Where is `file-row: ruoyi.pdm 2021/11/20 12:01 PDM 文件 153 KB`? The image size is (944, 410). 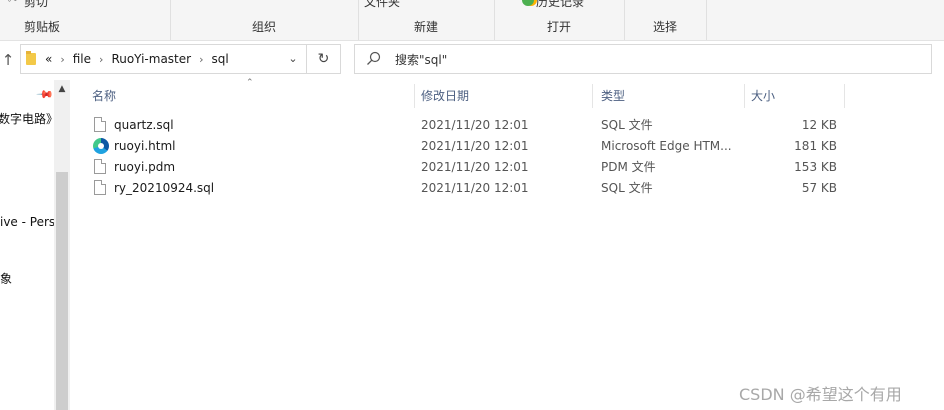 file-row: ruoyi.pdm 2021/11/20 12:01 PDM 文件 153 KB is located at coordinates (468, 167).